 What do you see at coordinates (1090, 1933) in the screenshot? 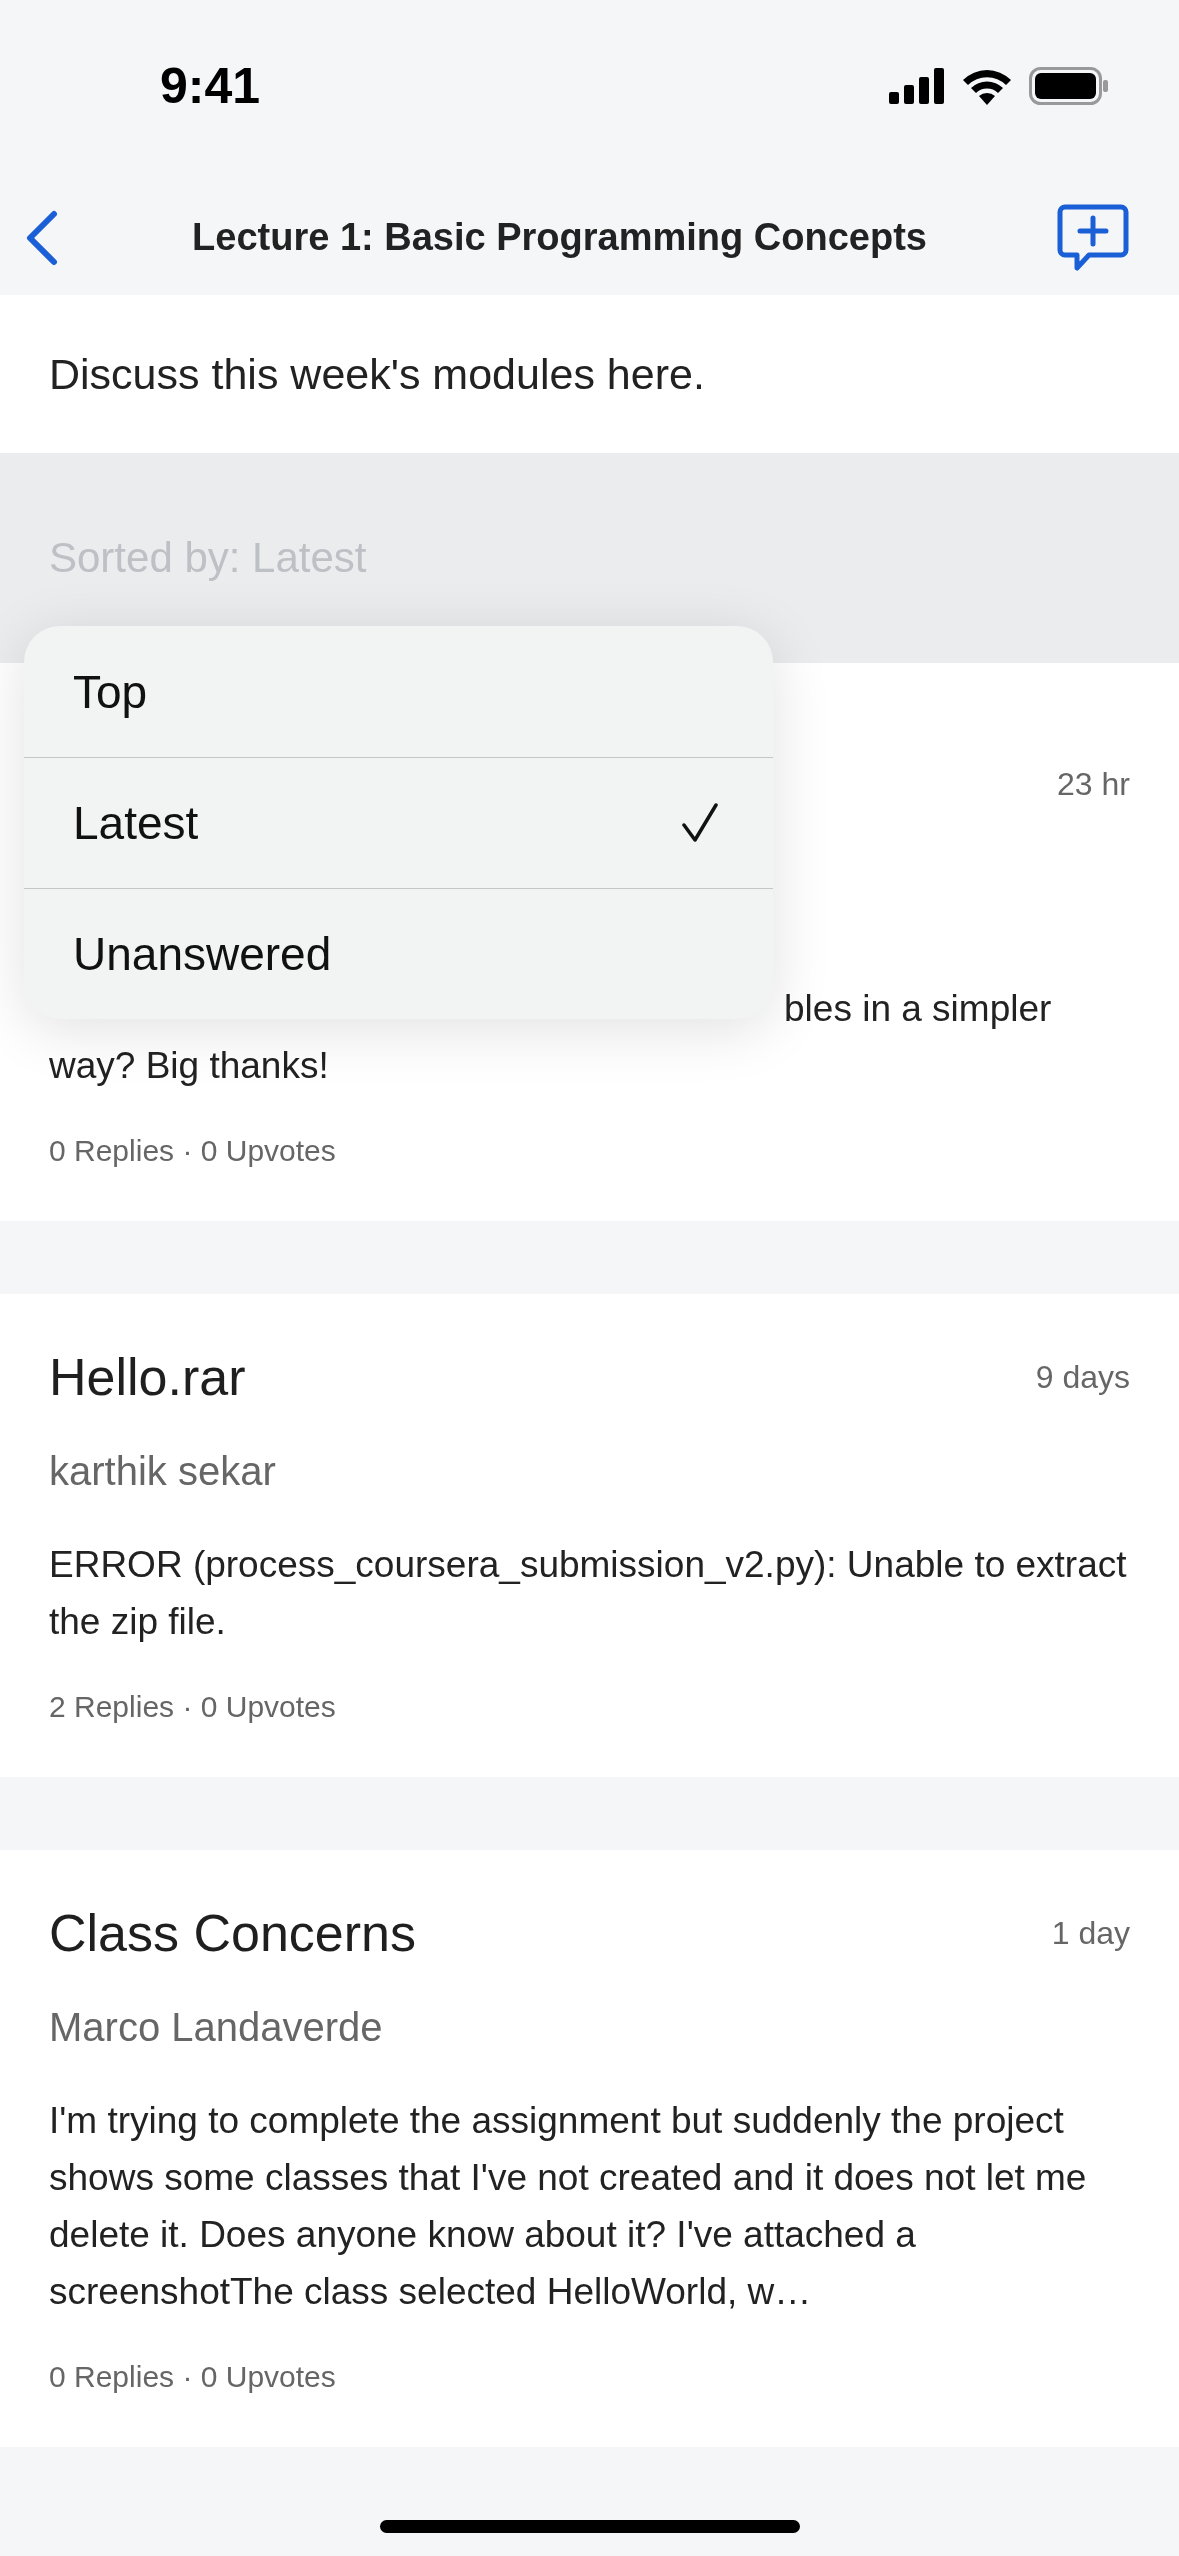
I see `post-time: 1 day` at bounding box center [1090, 1933].